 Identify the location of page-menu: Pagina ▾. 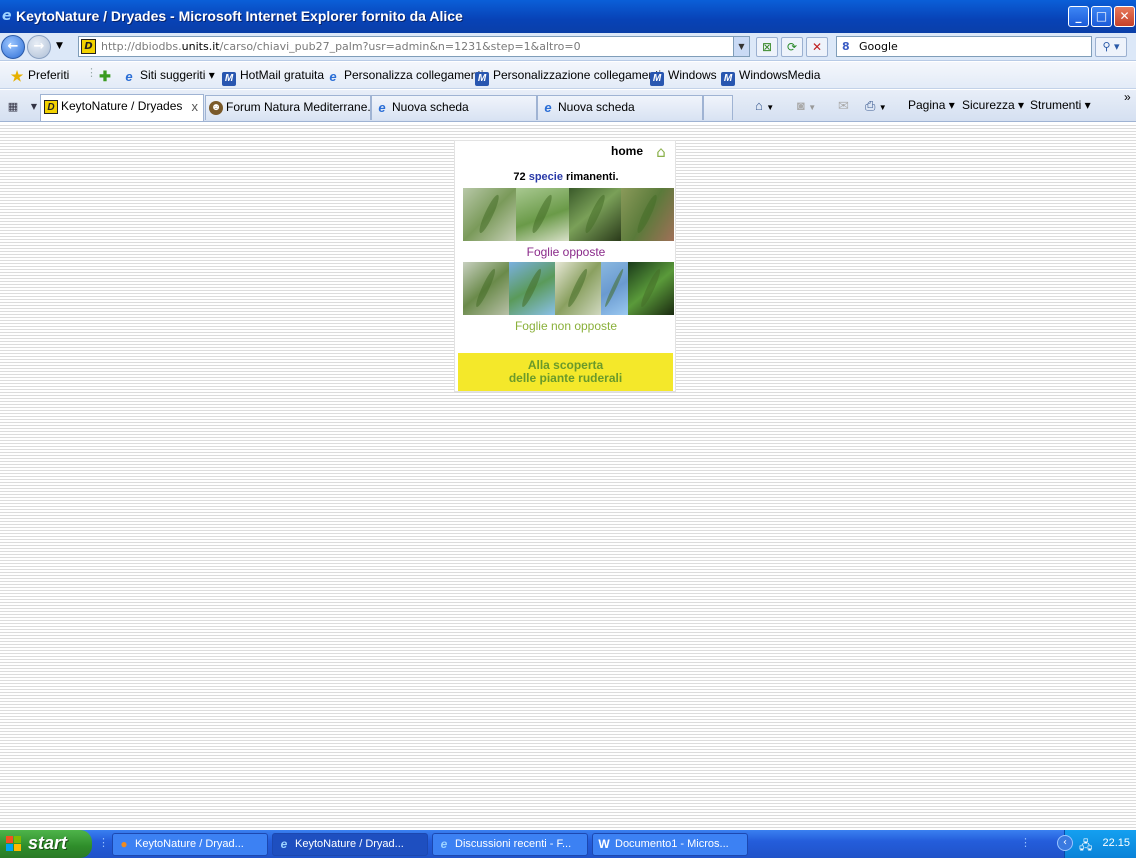
(931, 105).